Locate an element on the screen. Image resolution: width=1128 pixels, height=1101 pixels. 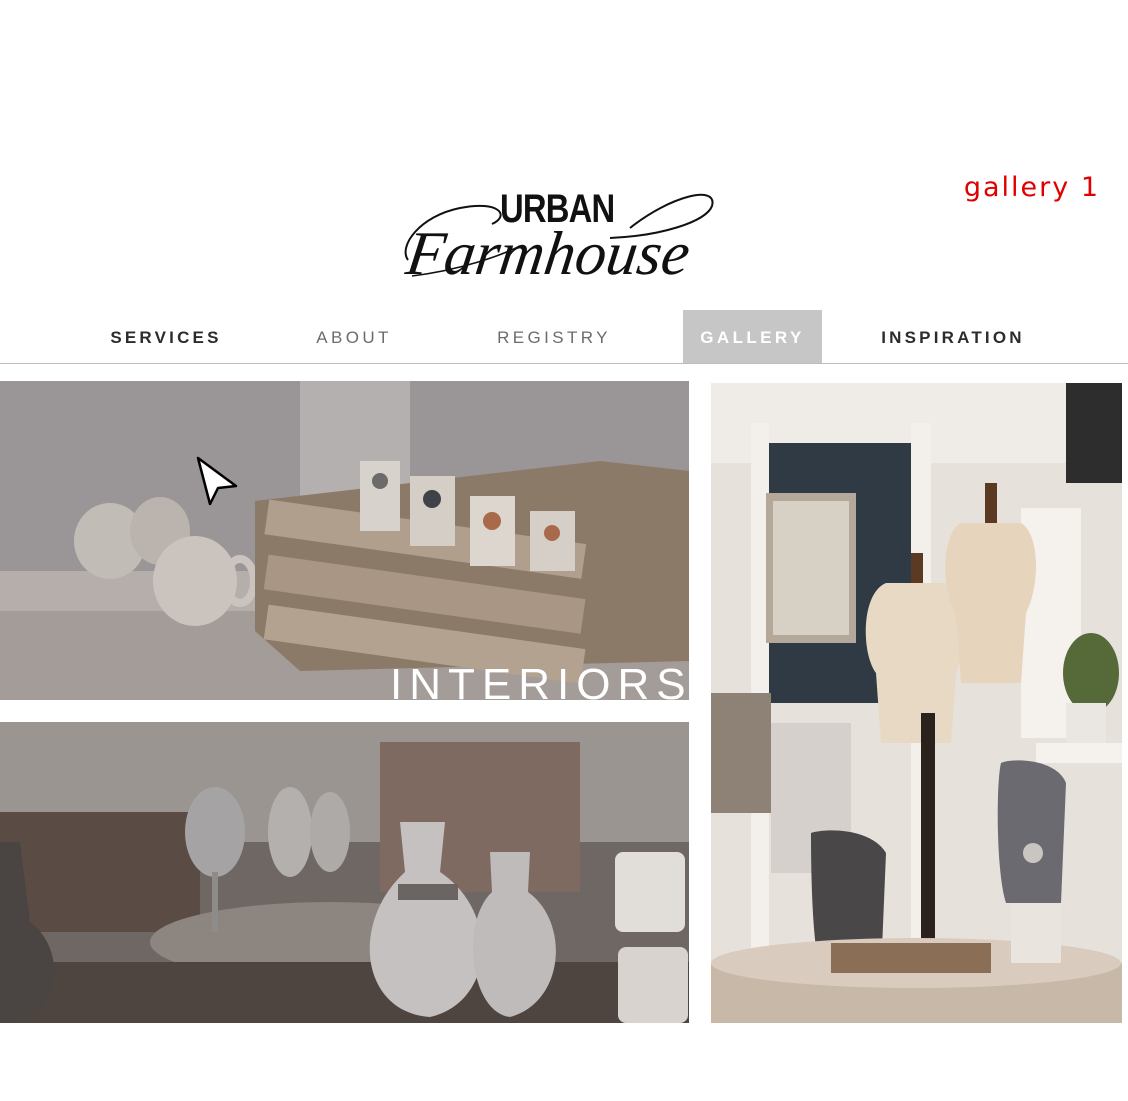
nav-services: SERVICES is located at coordinates (166, 336).